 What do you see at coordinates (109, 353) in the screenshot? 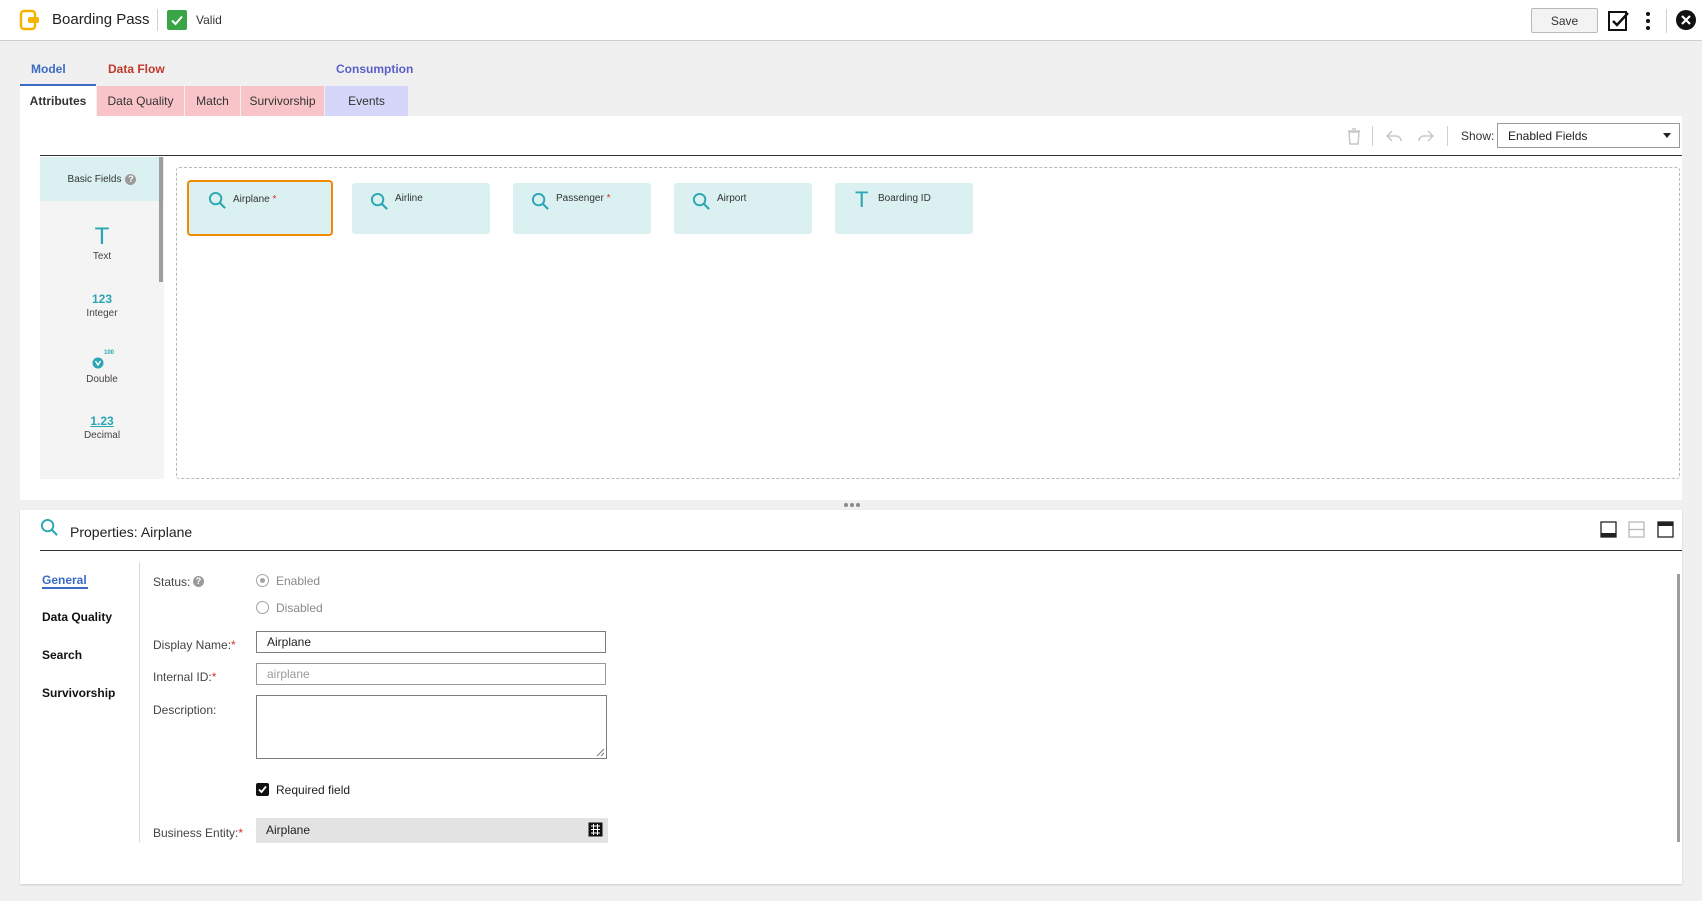
I see `double-type-superscript: 100` at bounding box center [109, 353].